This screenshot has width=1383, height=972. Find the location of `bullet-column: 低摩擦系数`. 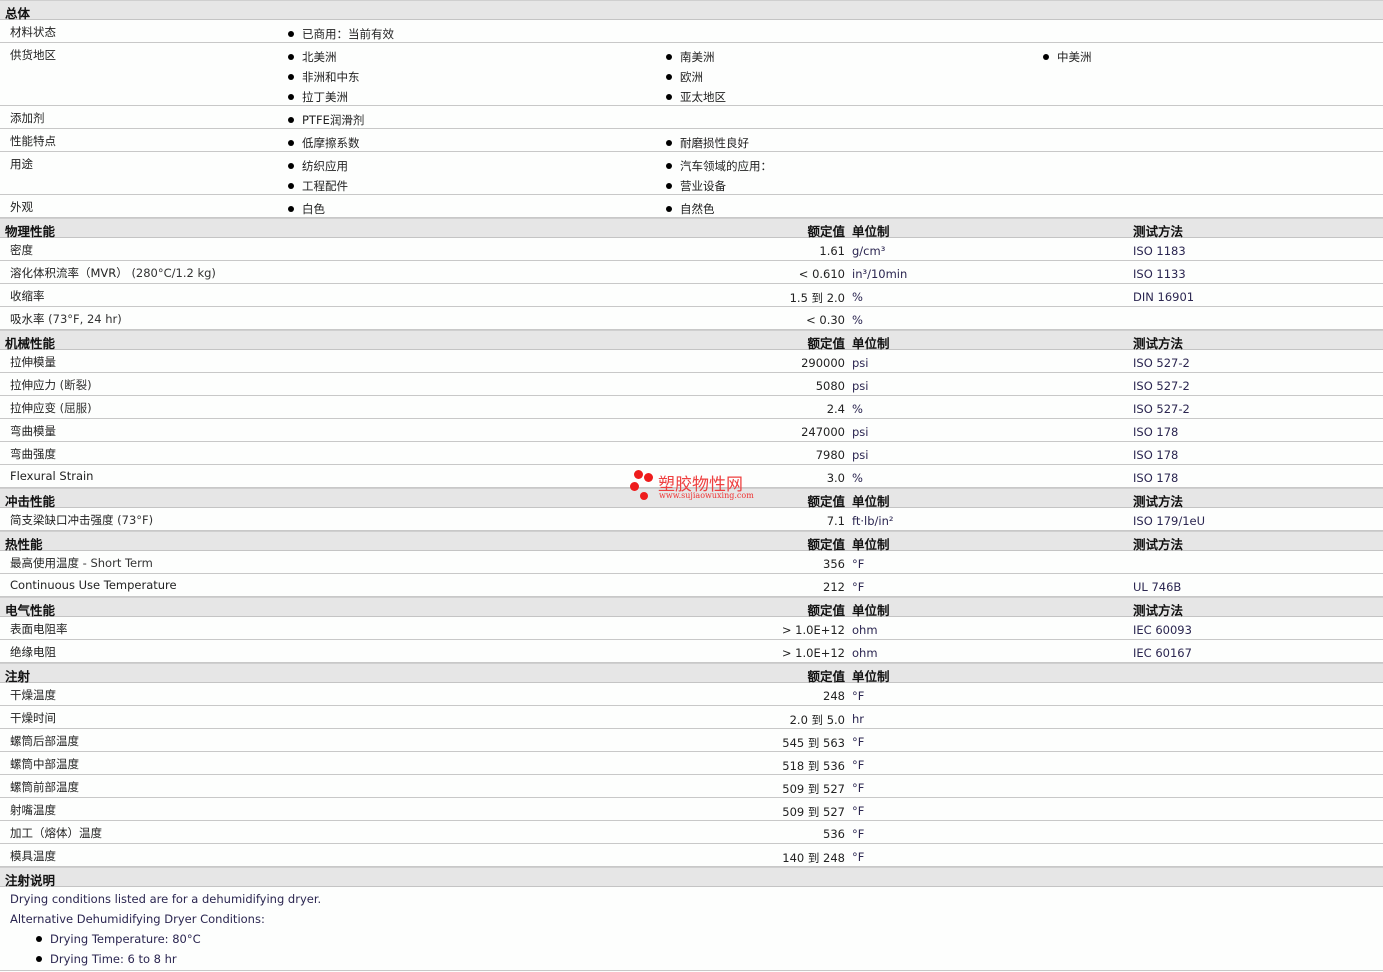

bullet-column: 低摩擦系数 is located at coordinates (324, 143).